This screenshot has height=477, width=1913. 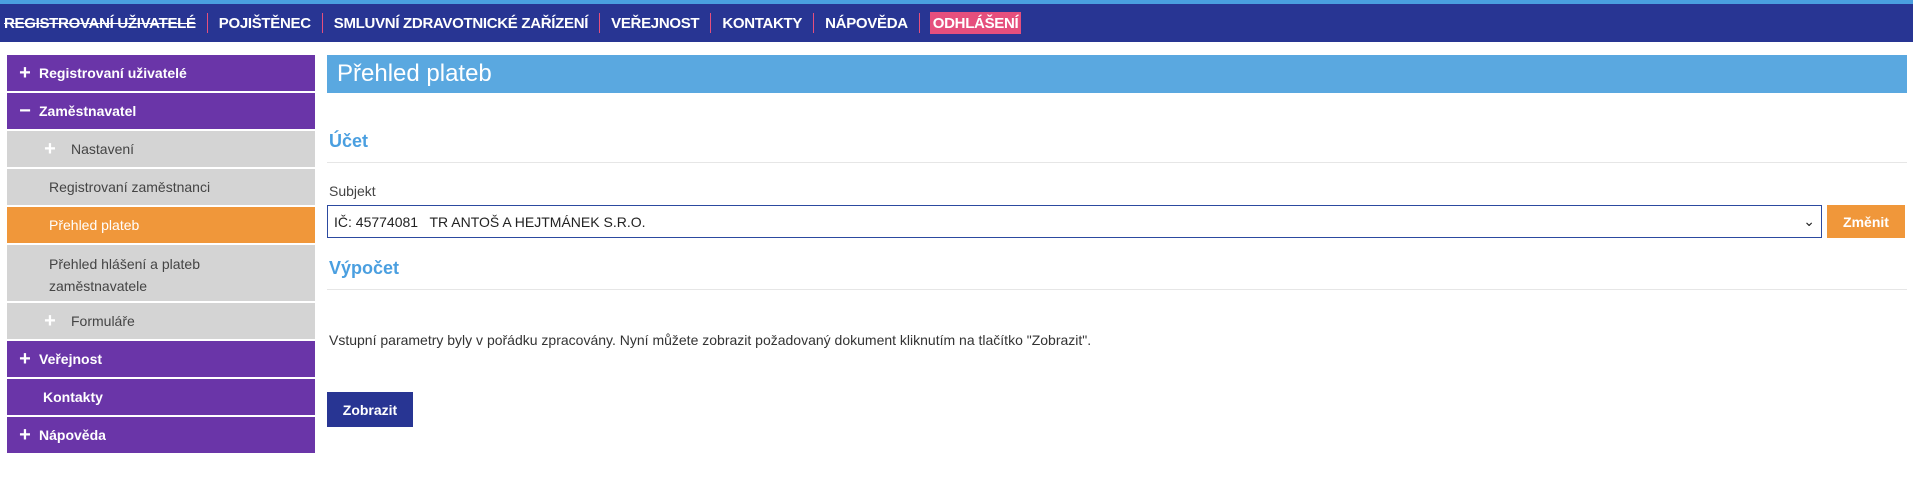 I want to click on sidebar-item-registered-users: + Registrovaní uživatelé, so click(x=161, y=74).